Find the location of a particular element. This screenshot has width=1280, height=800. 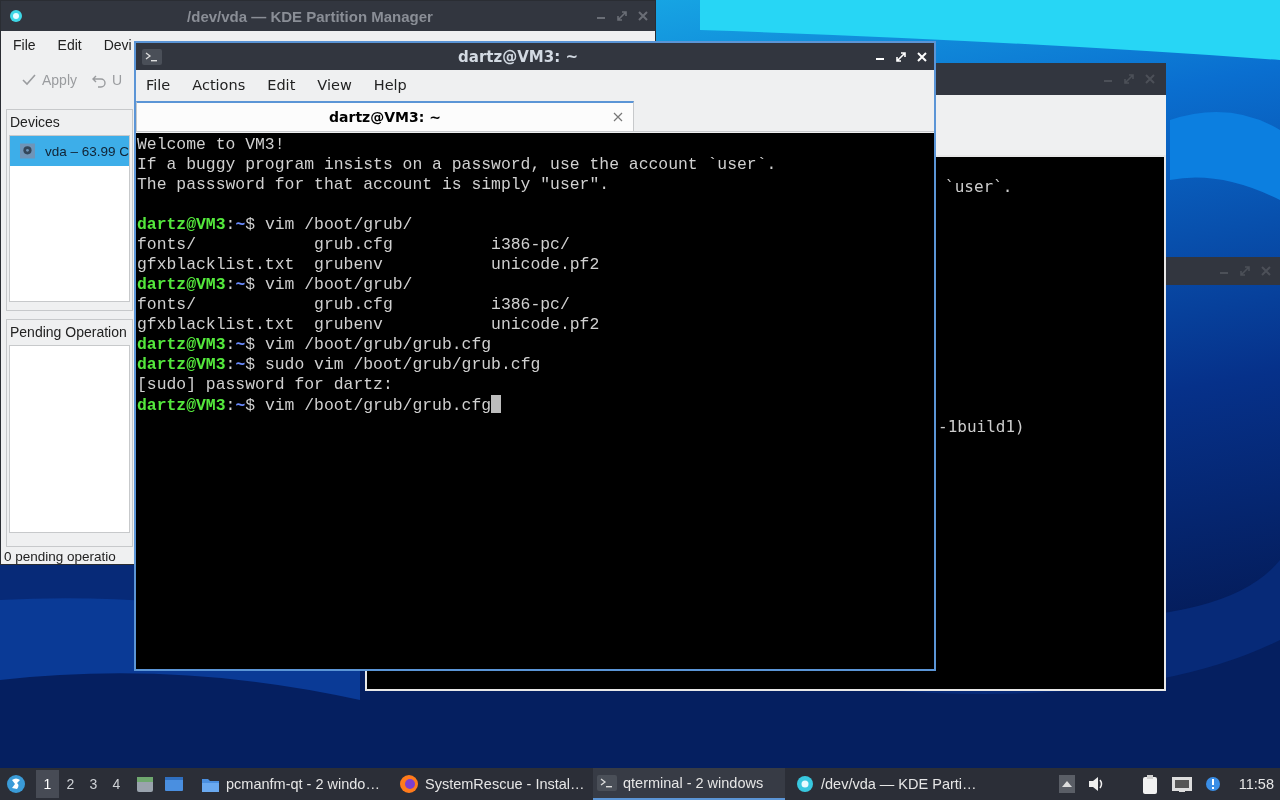

terminal-line: If a buggy program insists on a password, use the account `user`. is located at coordinates (457, 165).